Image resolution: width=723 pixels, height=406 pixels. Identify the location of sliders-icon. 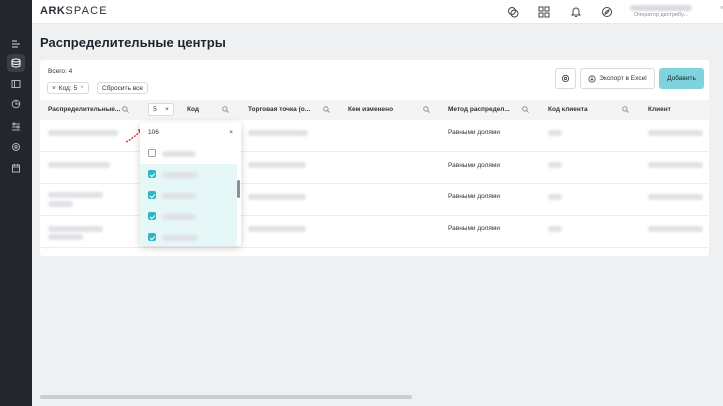
(16, 126).